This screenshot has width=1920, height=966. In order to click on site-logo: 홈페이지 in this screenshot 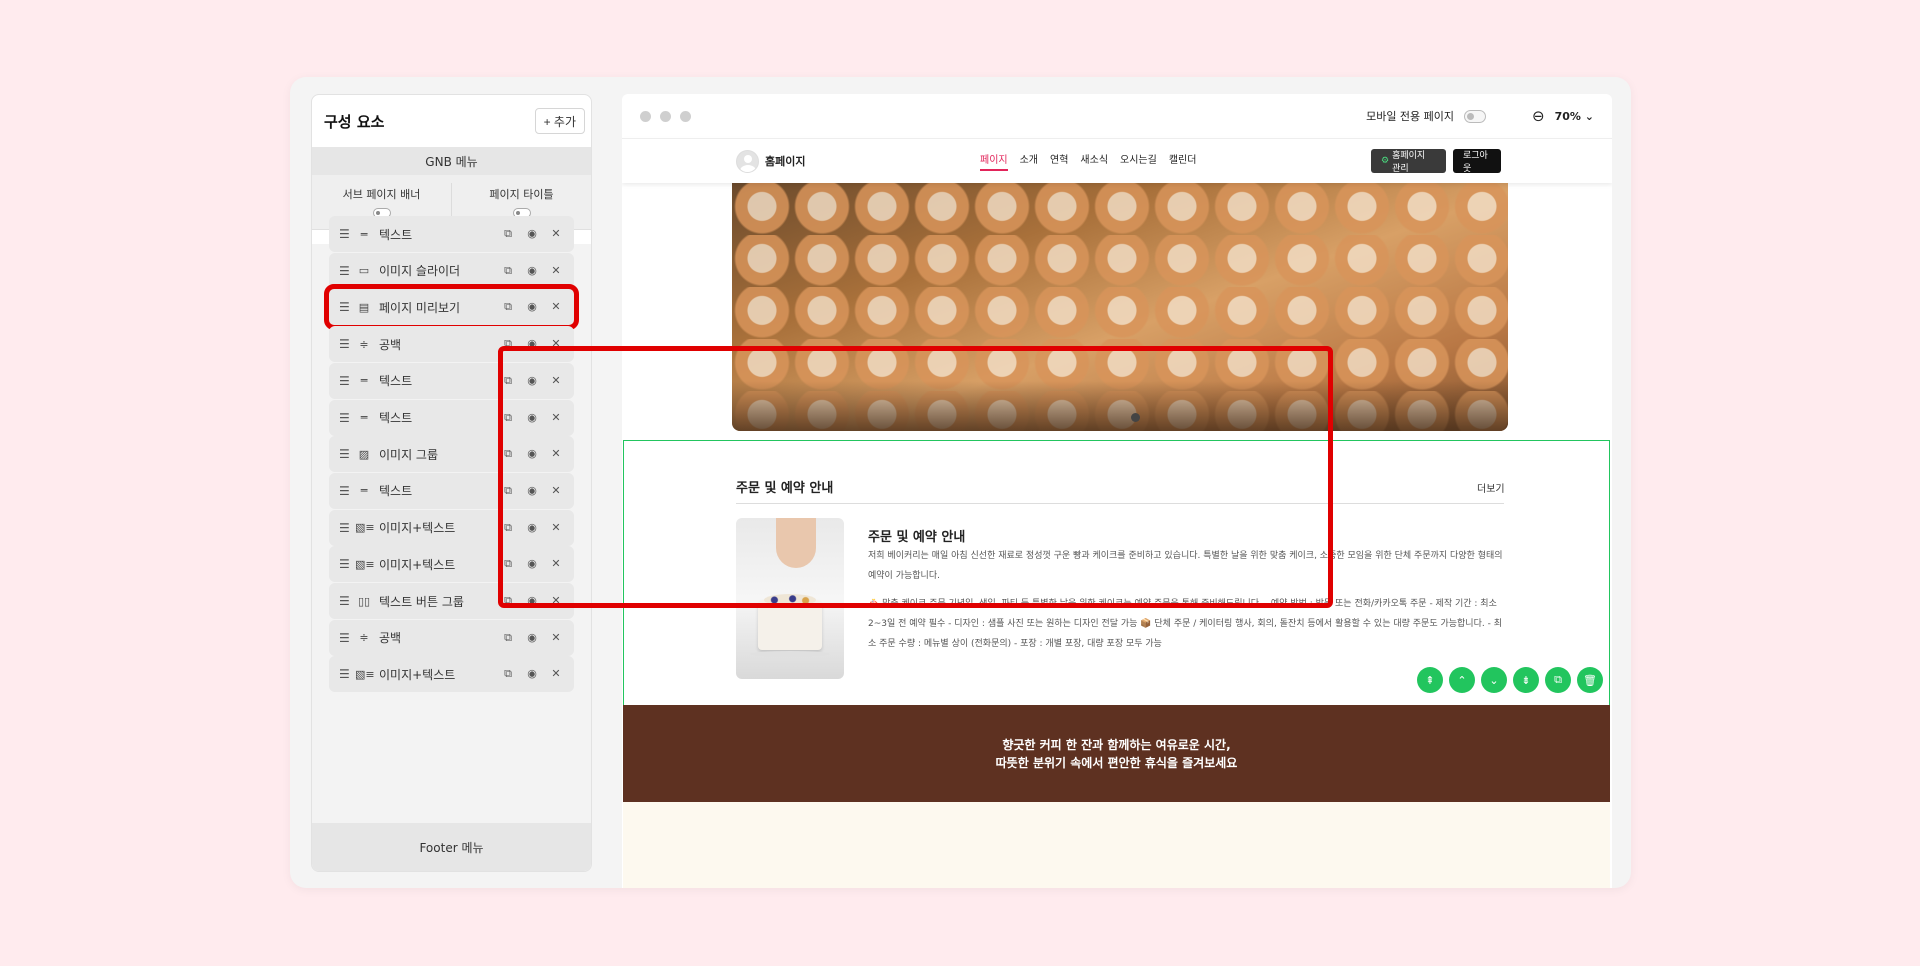, I will do `click(770, 161)`.